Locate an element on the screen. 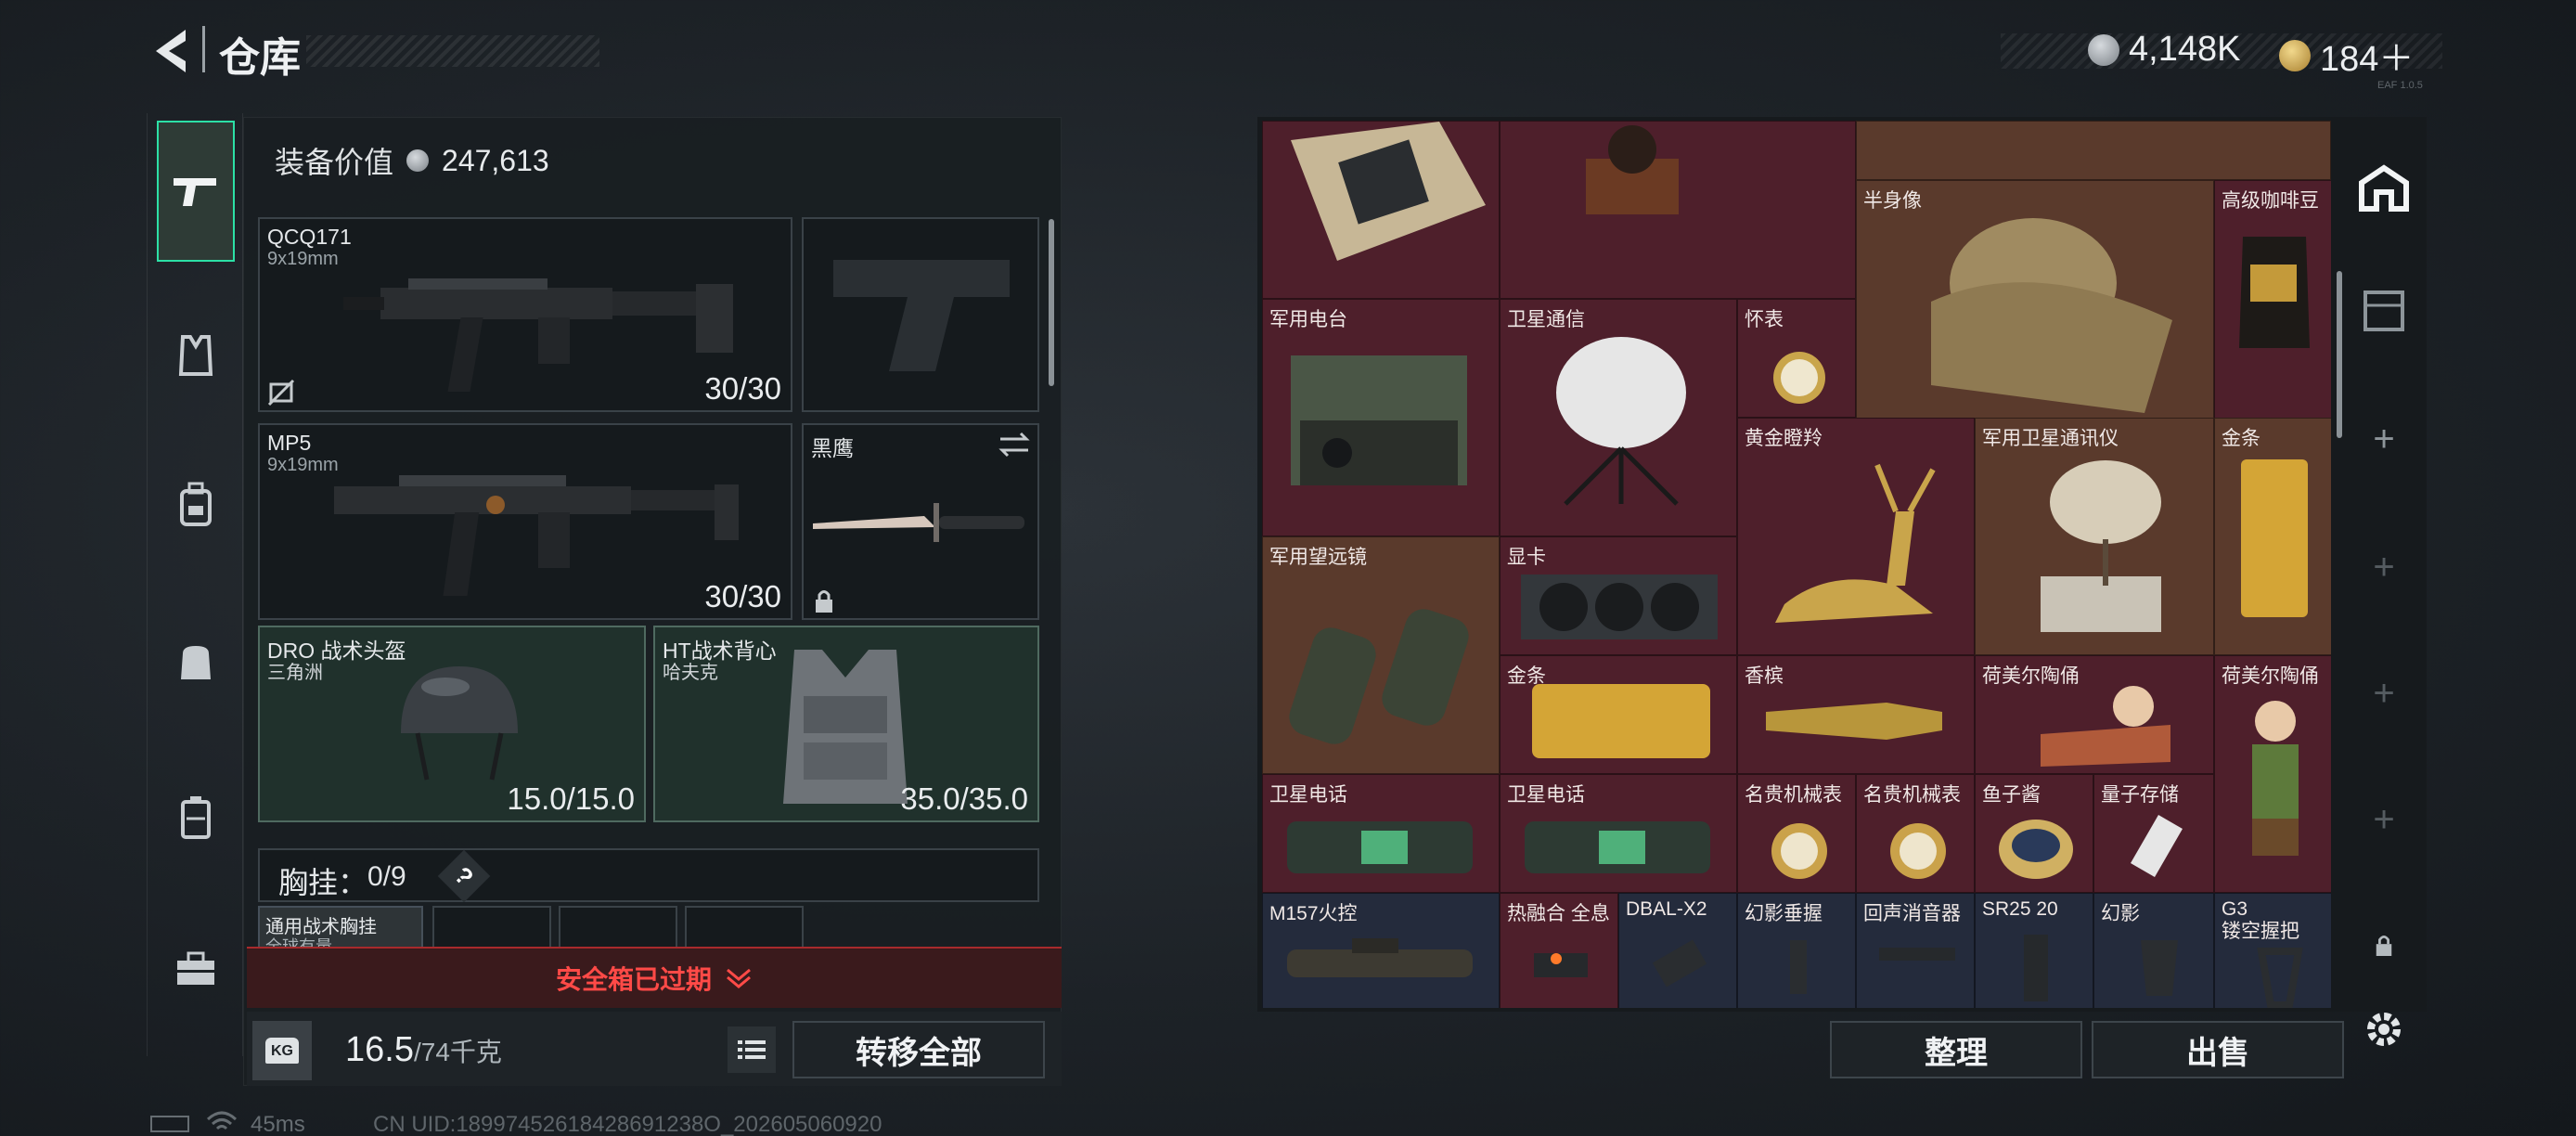  stash-tabs: + + + + is located at coordinates (2384, 594).